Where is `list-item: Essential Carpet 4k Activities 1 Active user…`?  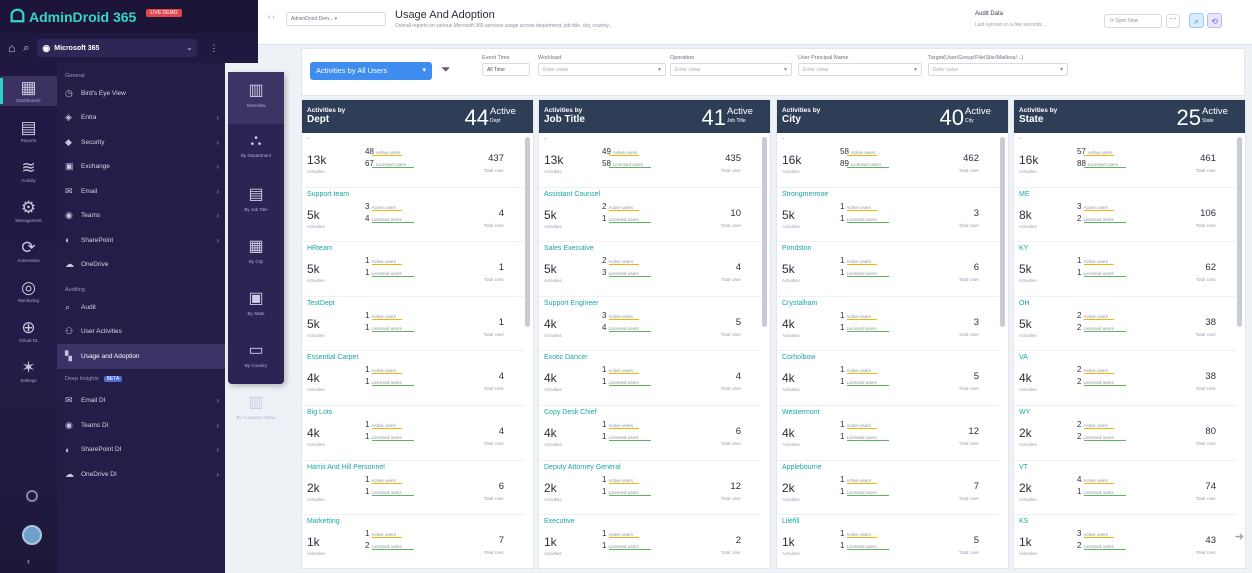
list-item: Essential Carpet 4k Activities 1 Active user… is located at coordinates (413, 378).